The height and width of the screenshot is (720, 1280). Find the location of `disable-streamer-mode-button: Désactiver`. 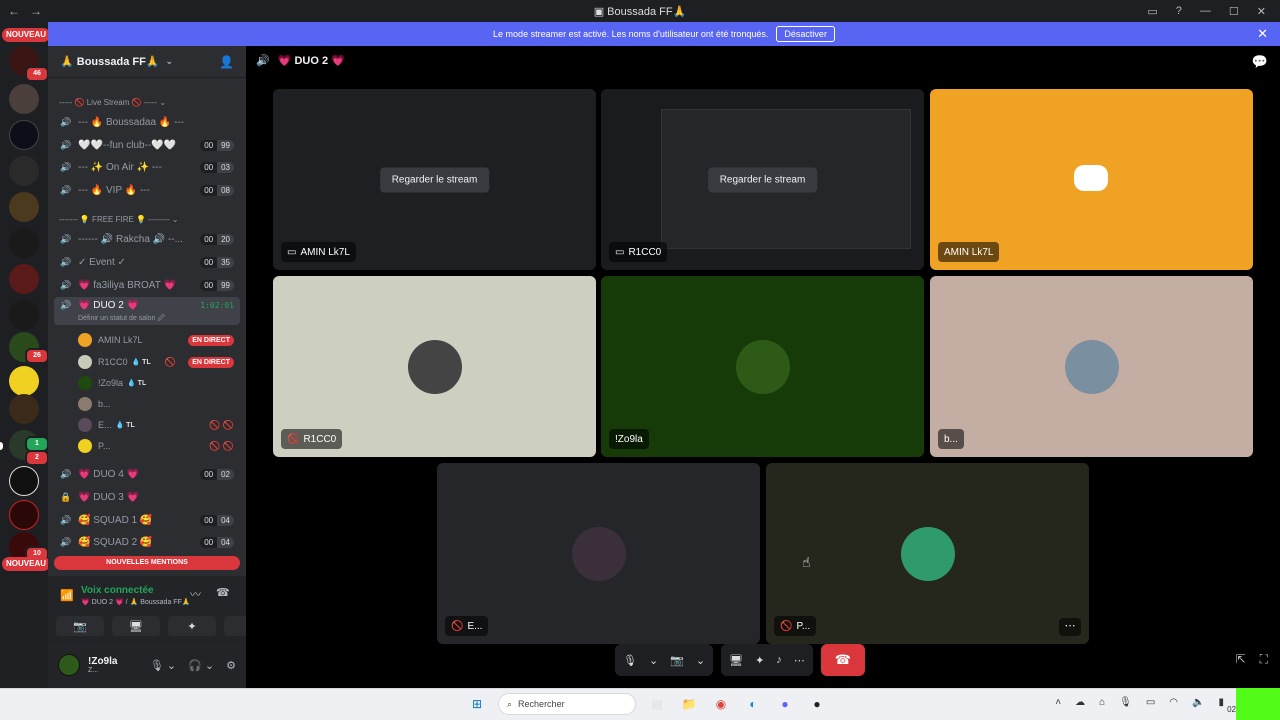

disable-streamer-mode-button: Désactiver is located at coordinates (805, 34).